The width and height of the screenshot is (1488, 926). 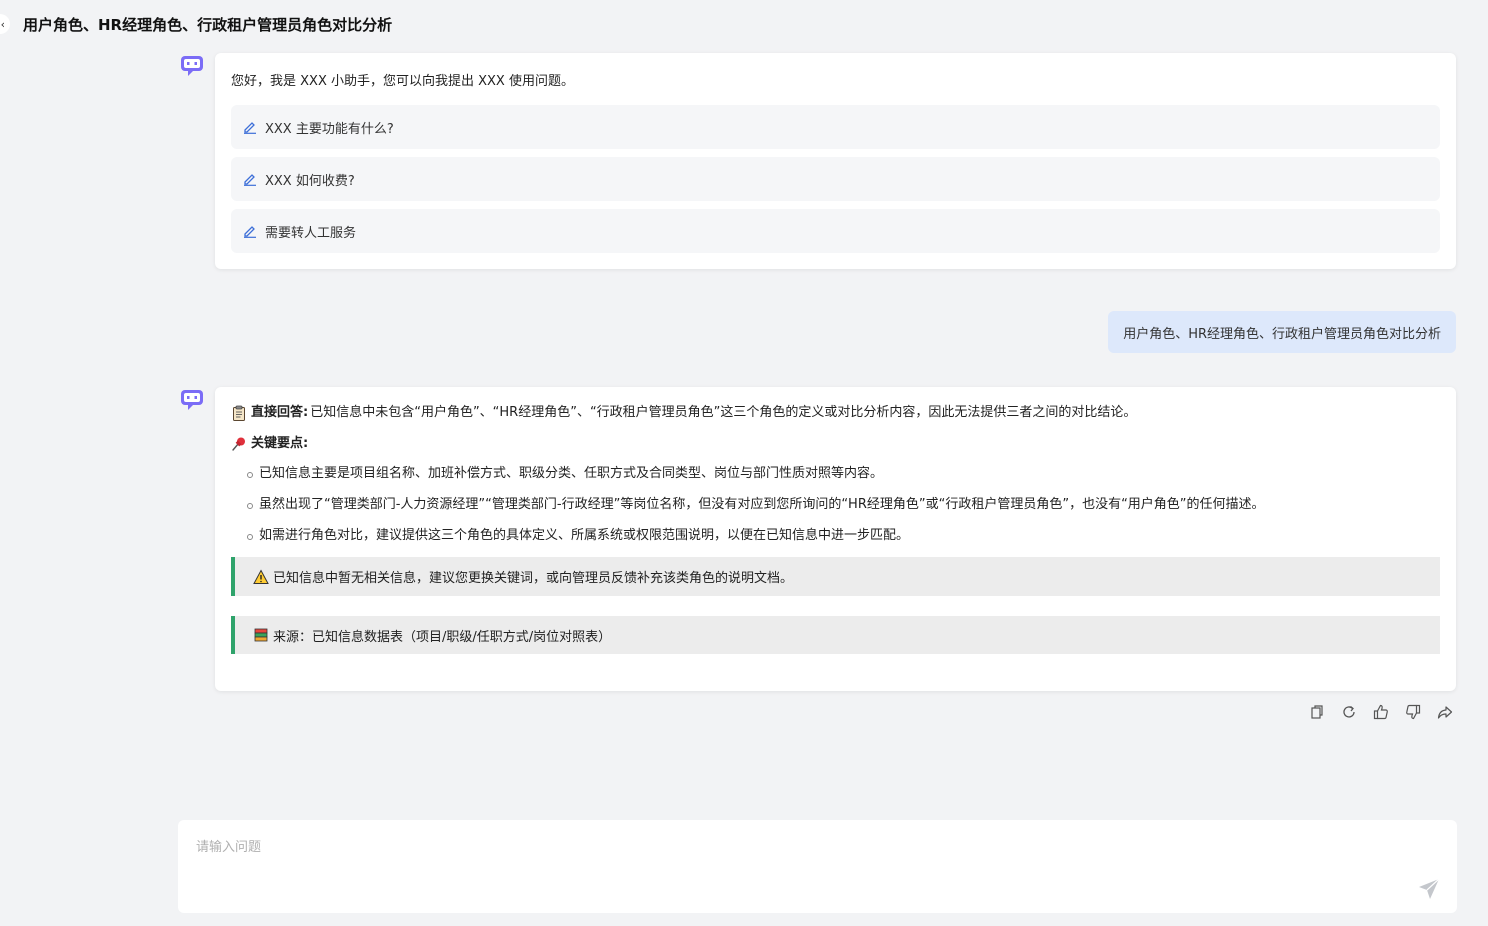 I want to click on warning-notice: 已知信息中暂无相关信息，建议您更换关键词，或向管理员反馈补充该类角色的说明文档。, so click(x=835, y=576).